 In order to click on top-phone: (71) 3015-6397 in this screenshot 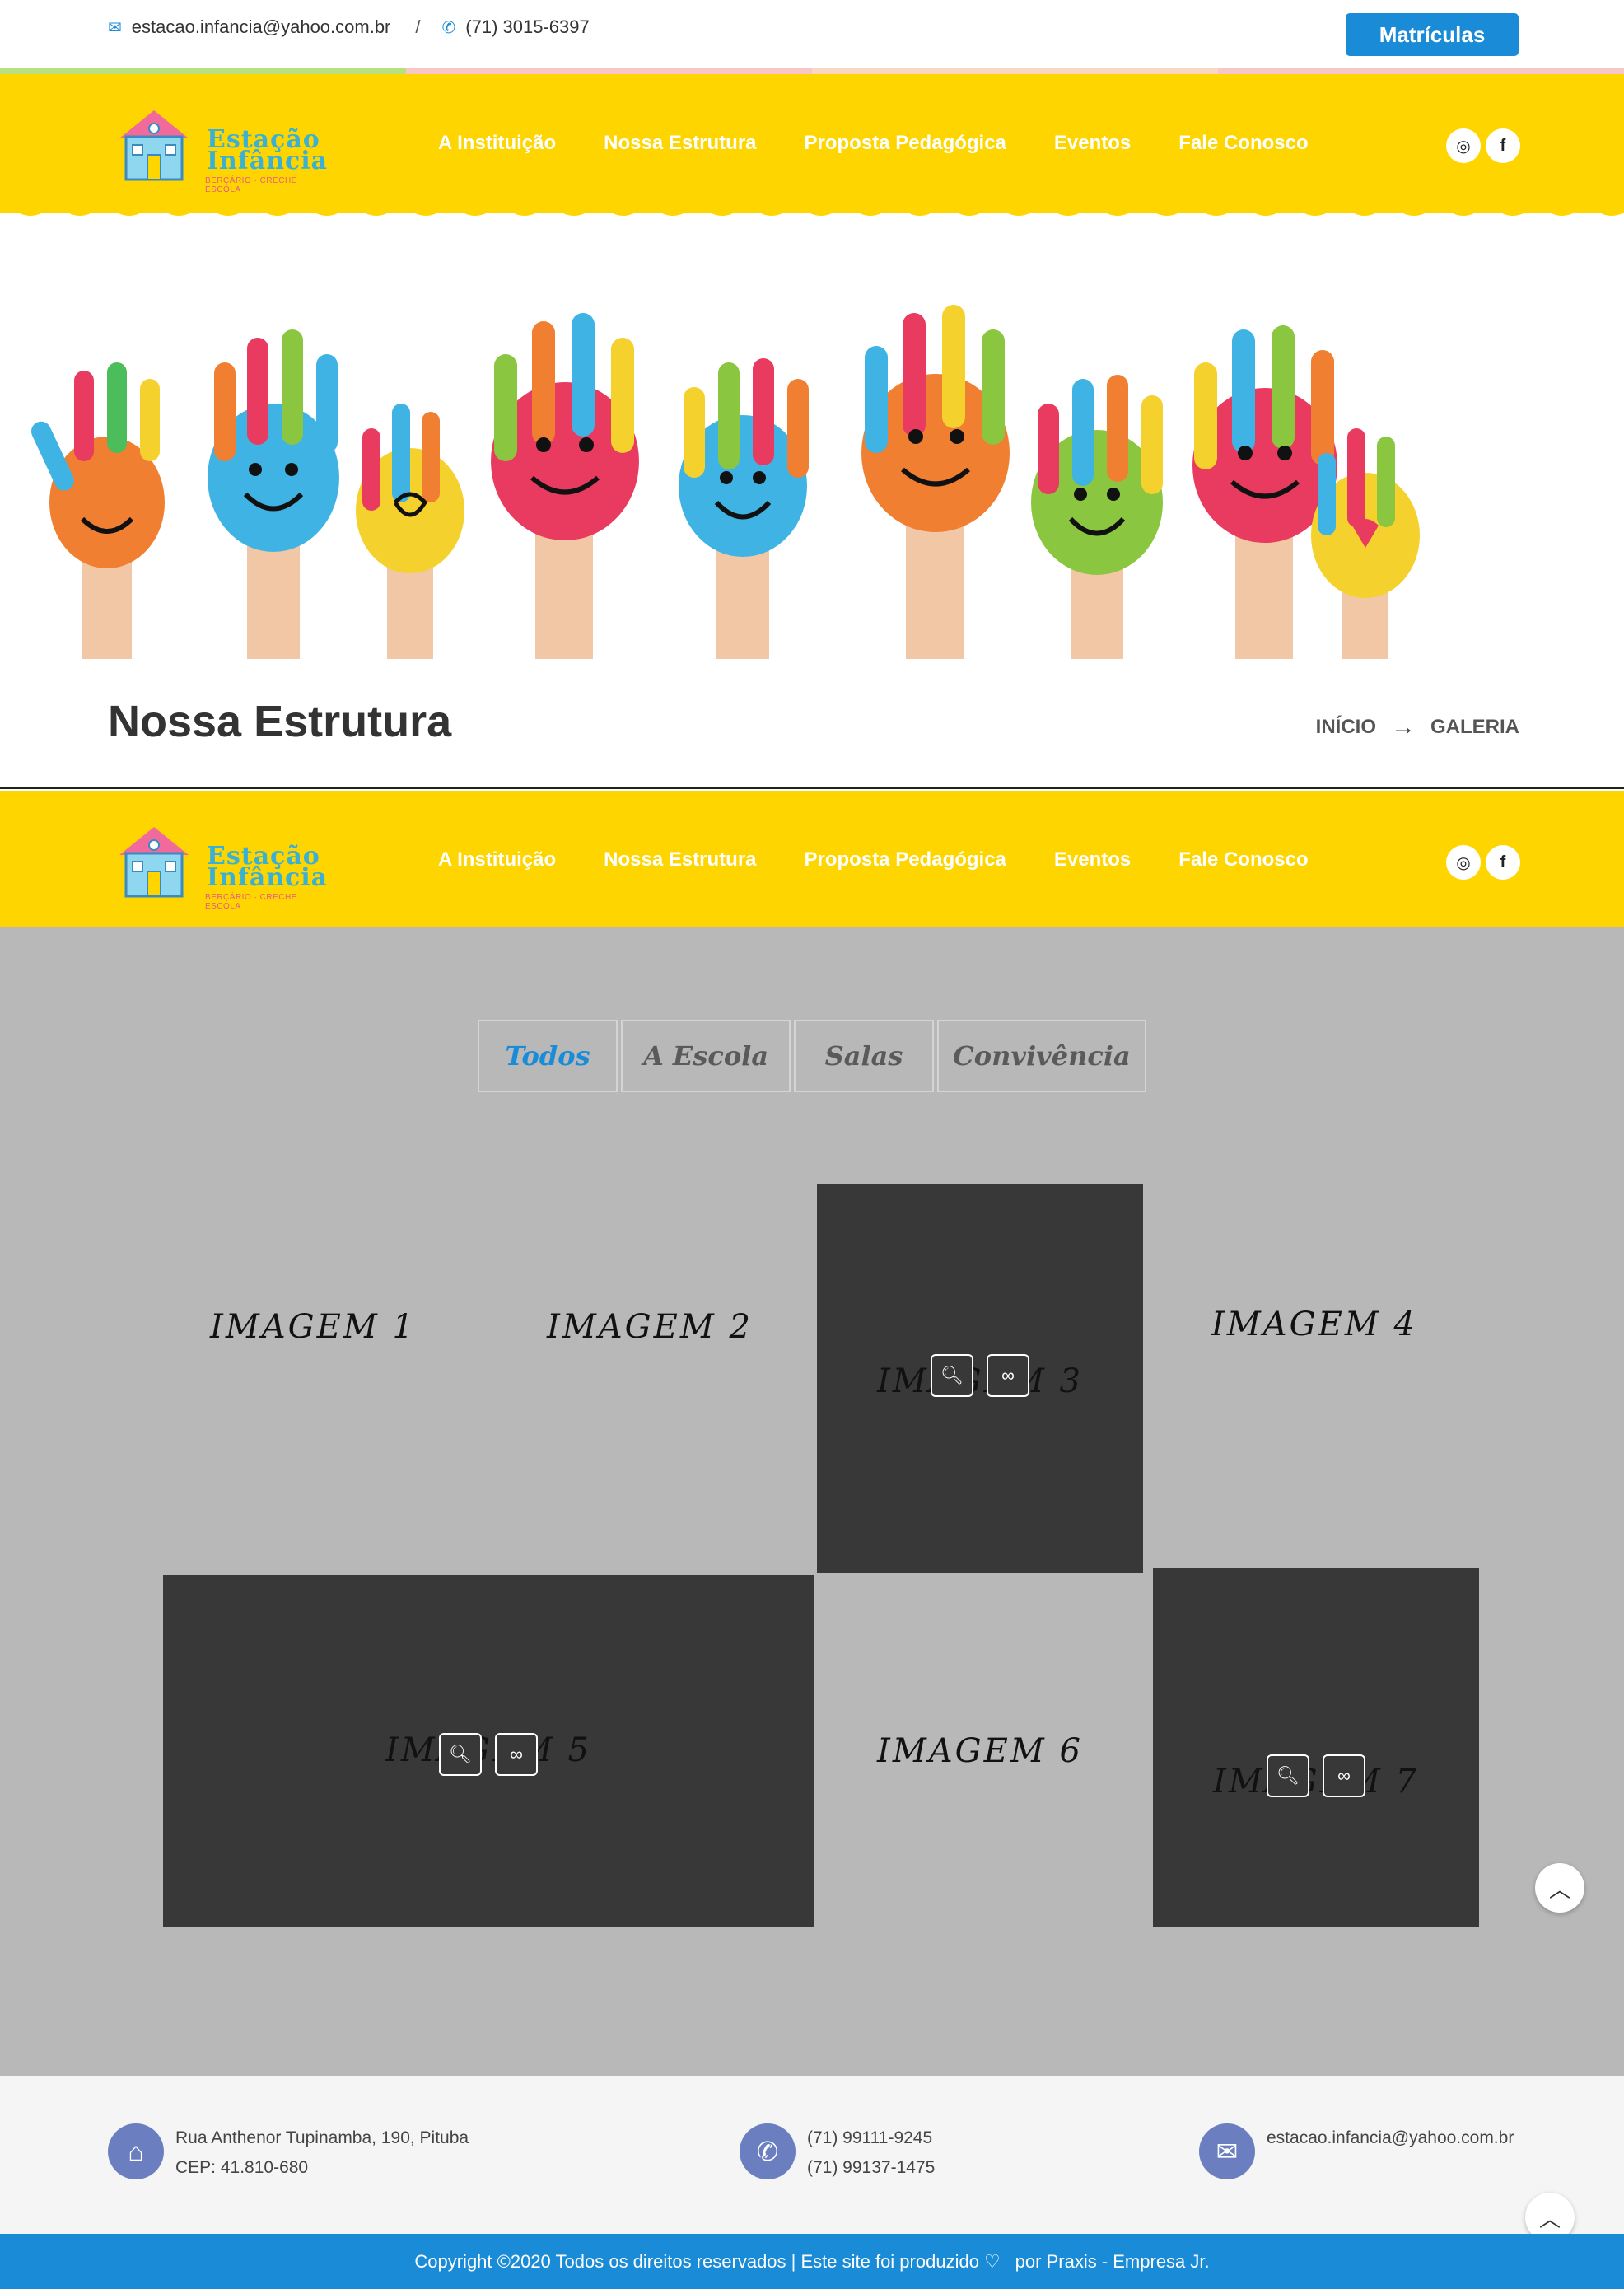, I will do `click(527, 27)`.